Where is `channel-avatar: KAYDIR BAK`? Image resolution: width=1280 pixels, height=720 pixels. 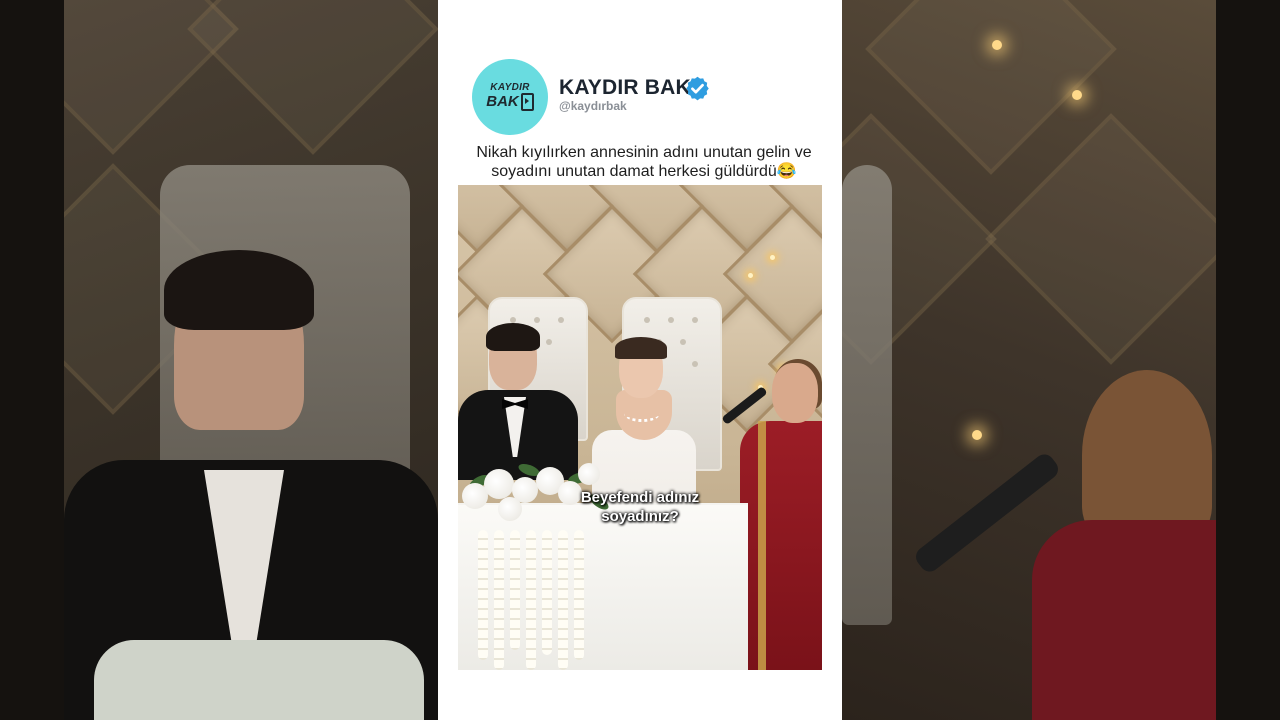 channel-avatar: KAYDIR BAK is located at coordinates (510, 97).